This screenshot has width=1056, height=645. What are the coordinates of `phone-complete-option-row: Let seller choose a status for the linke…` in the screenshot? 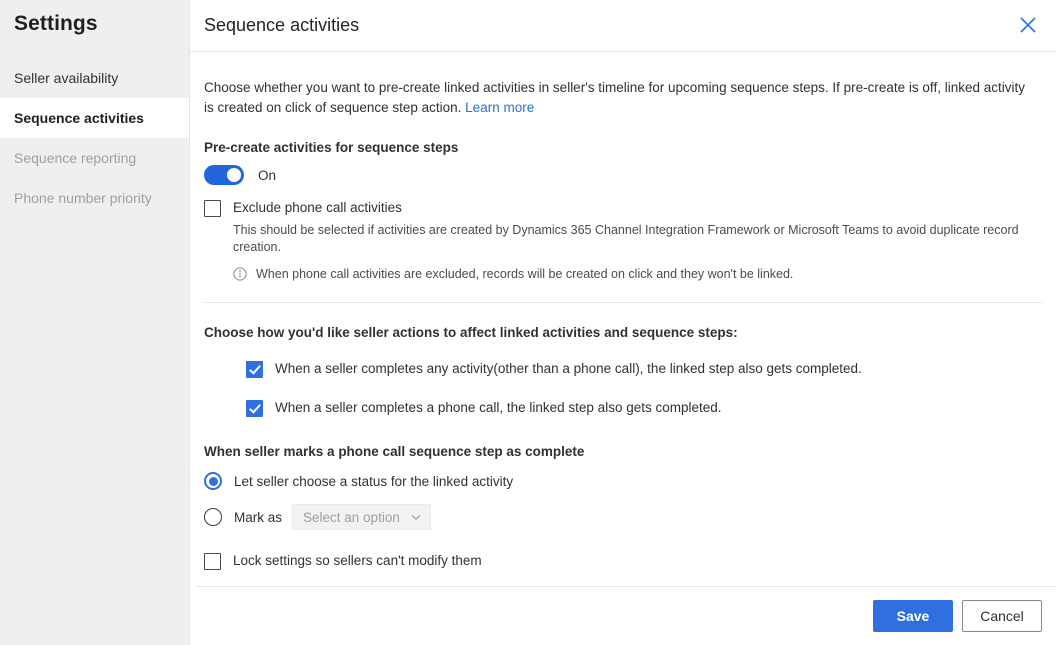 It's located at (623, 481).